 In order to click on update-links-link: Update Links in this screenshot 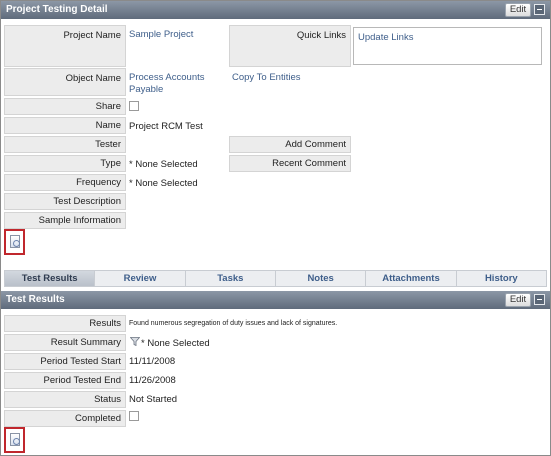, I will do `click(385, 37)`.